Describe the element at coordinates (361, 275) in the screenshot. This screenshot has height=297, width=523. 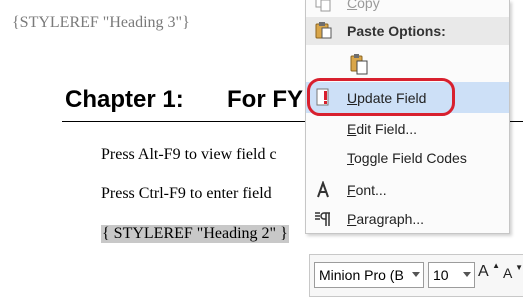
I see `font-name-value: Minion Pro (B` at that location.